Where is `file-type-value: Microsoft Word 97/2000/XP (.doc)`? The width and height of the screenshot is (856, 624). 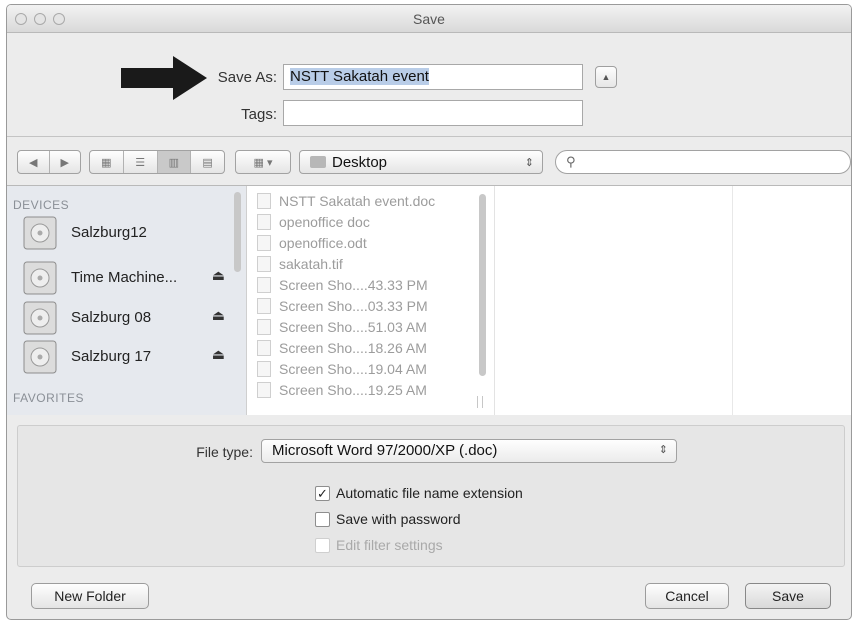
file-type-value: Microsoft Word 97/2000/XP (.doc) is located at coordinates (385, 450).